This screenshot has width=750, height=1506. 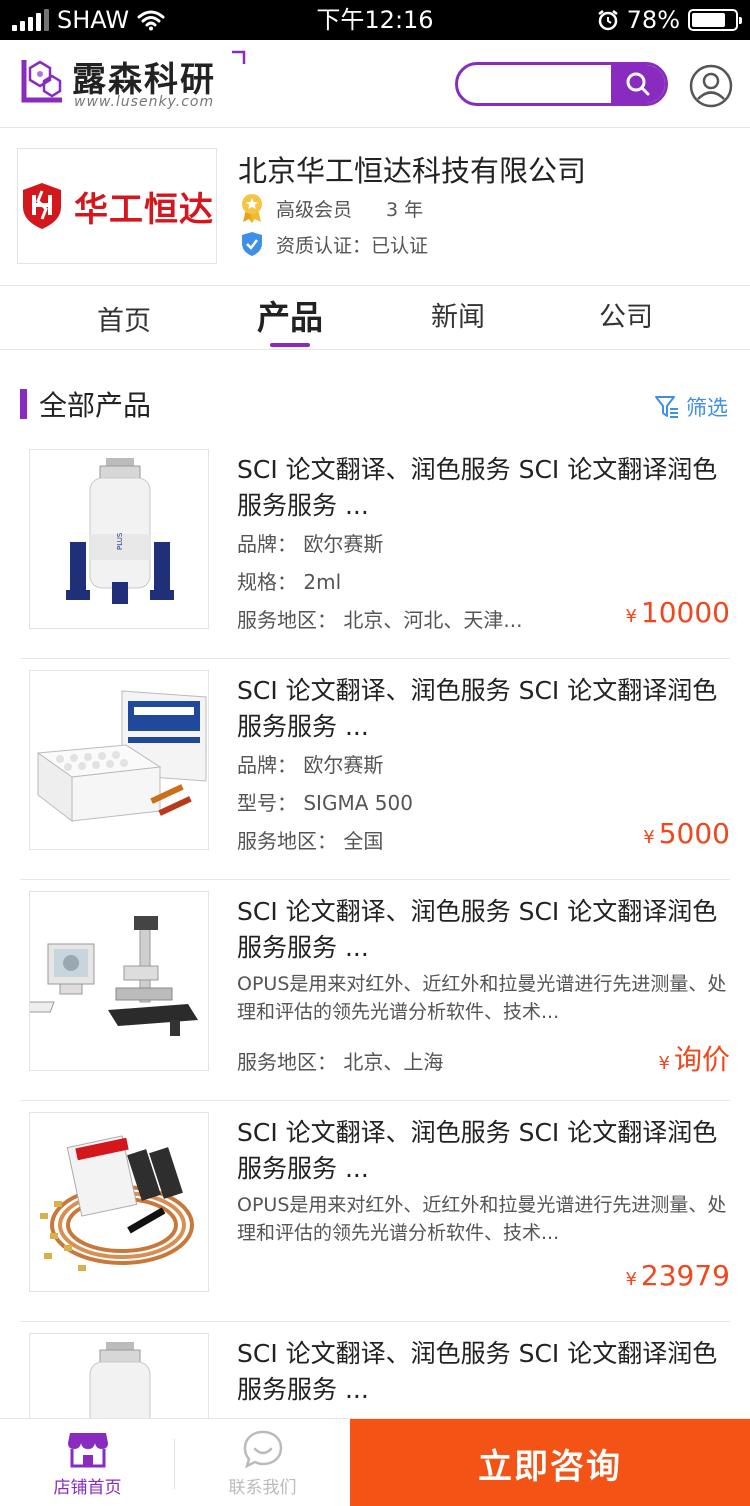 I want to click on status-right: 78%, so click(x=669, y=20).